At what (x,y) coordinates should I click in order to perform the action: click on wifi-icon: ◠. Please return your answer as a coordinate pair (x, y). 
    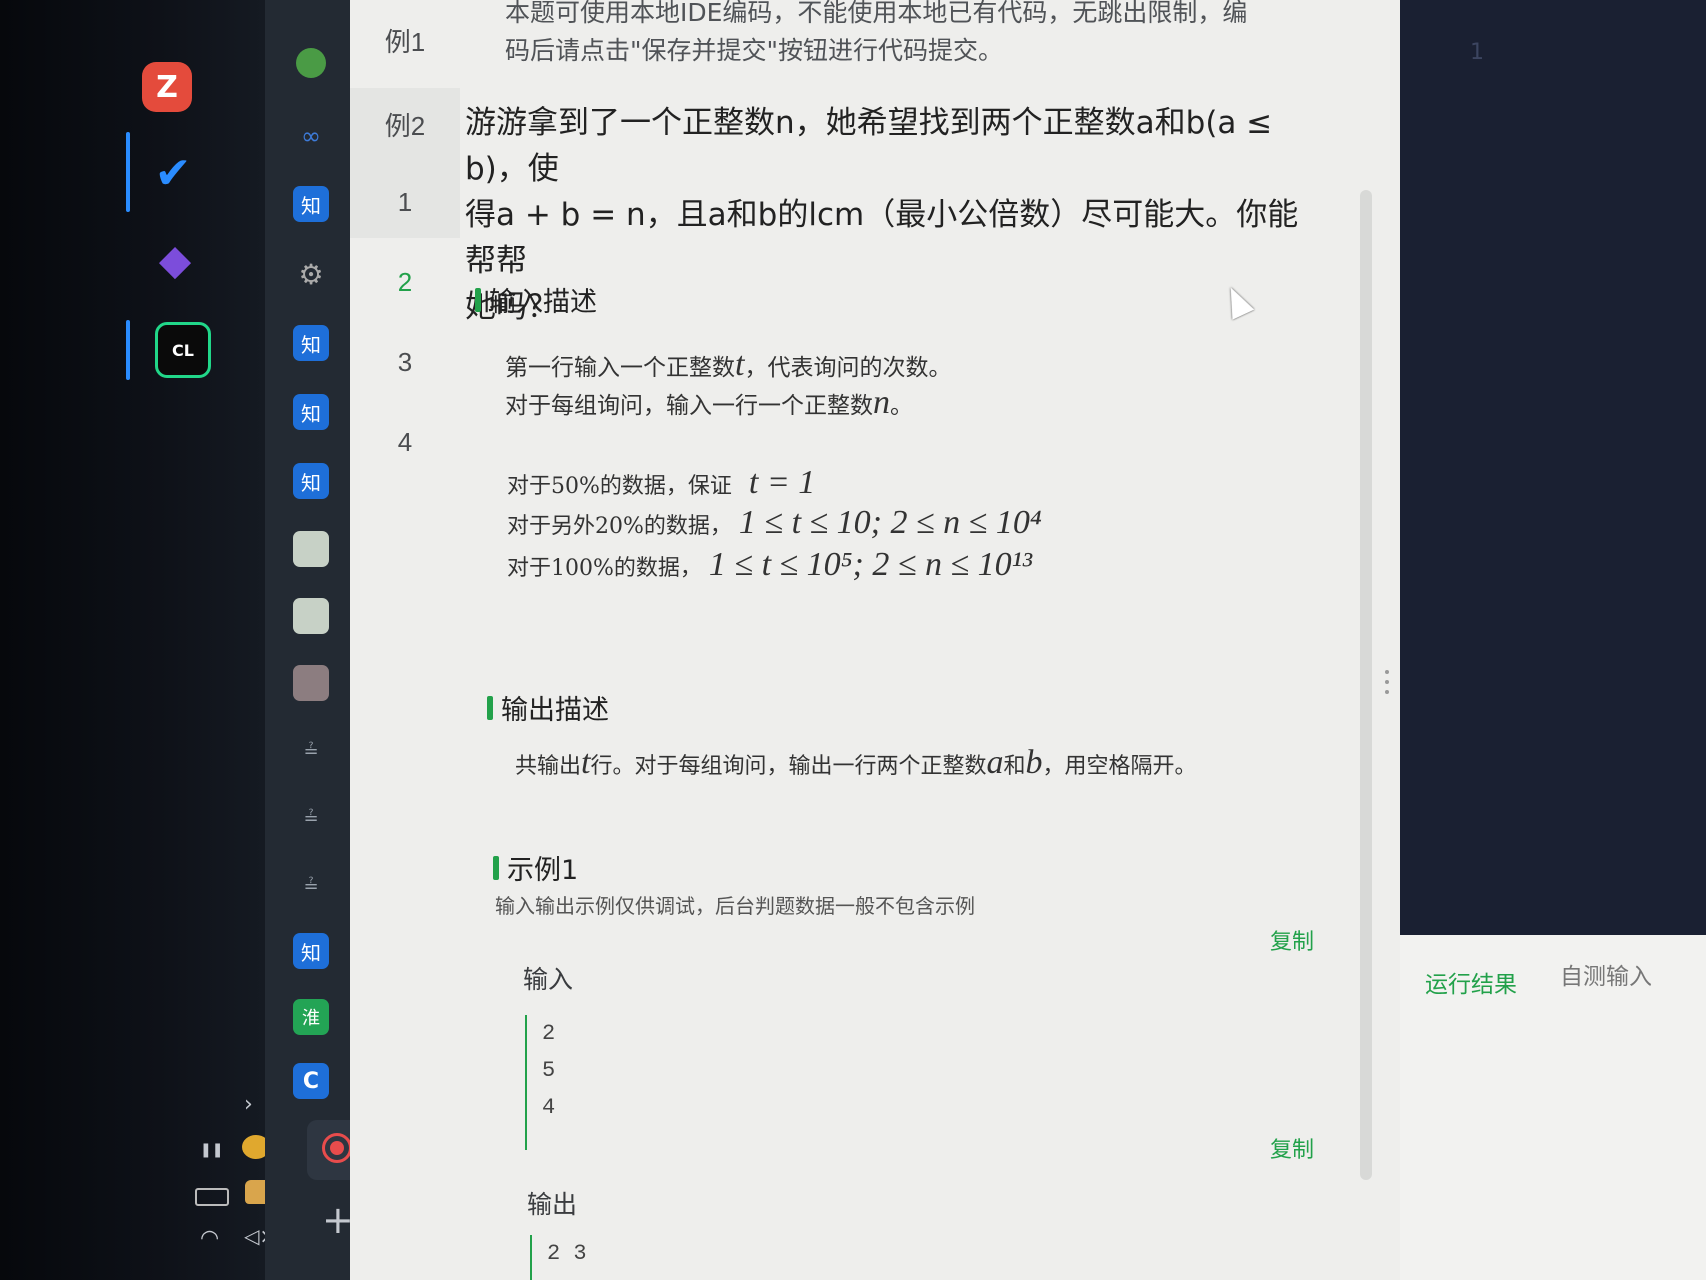
    Looking at the image, I should click on (209, 1238).